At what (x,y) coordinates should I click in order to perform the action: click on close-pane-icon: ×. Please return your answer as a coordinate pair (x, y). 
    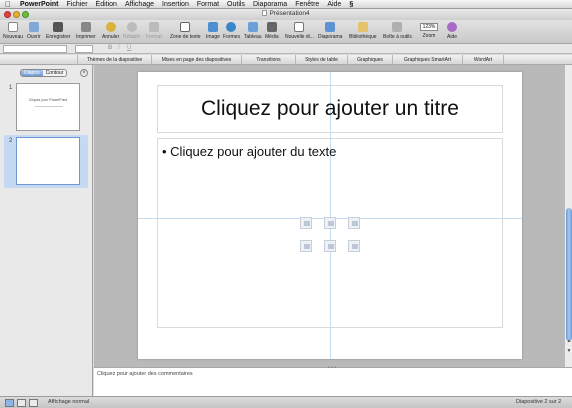
    Looking at the image, I should click on (84, 73).